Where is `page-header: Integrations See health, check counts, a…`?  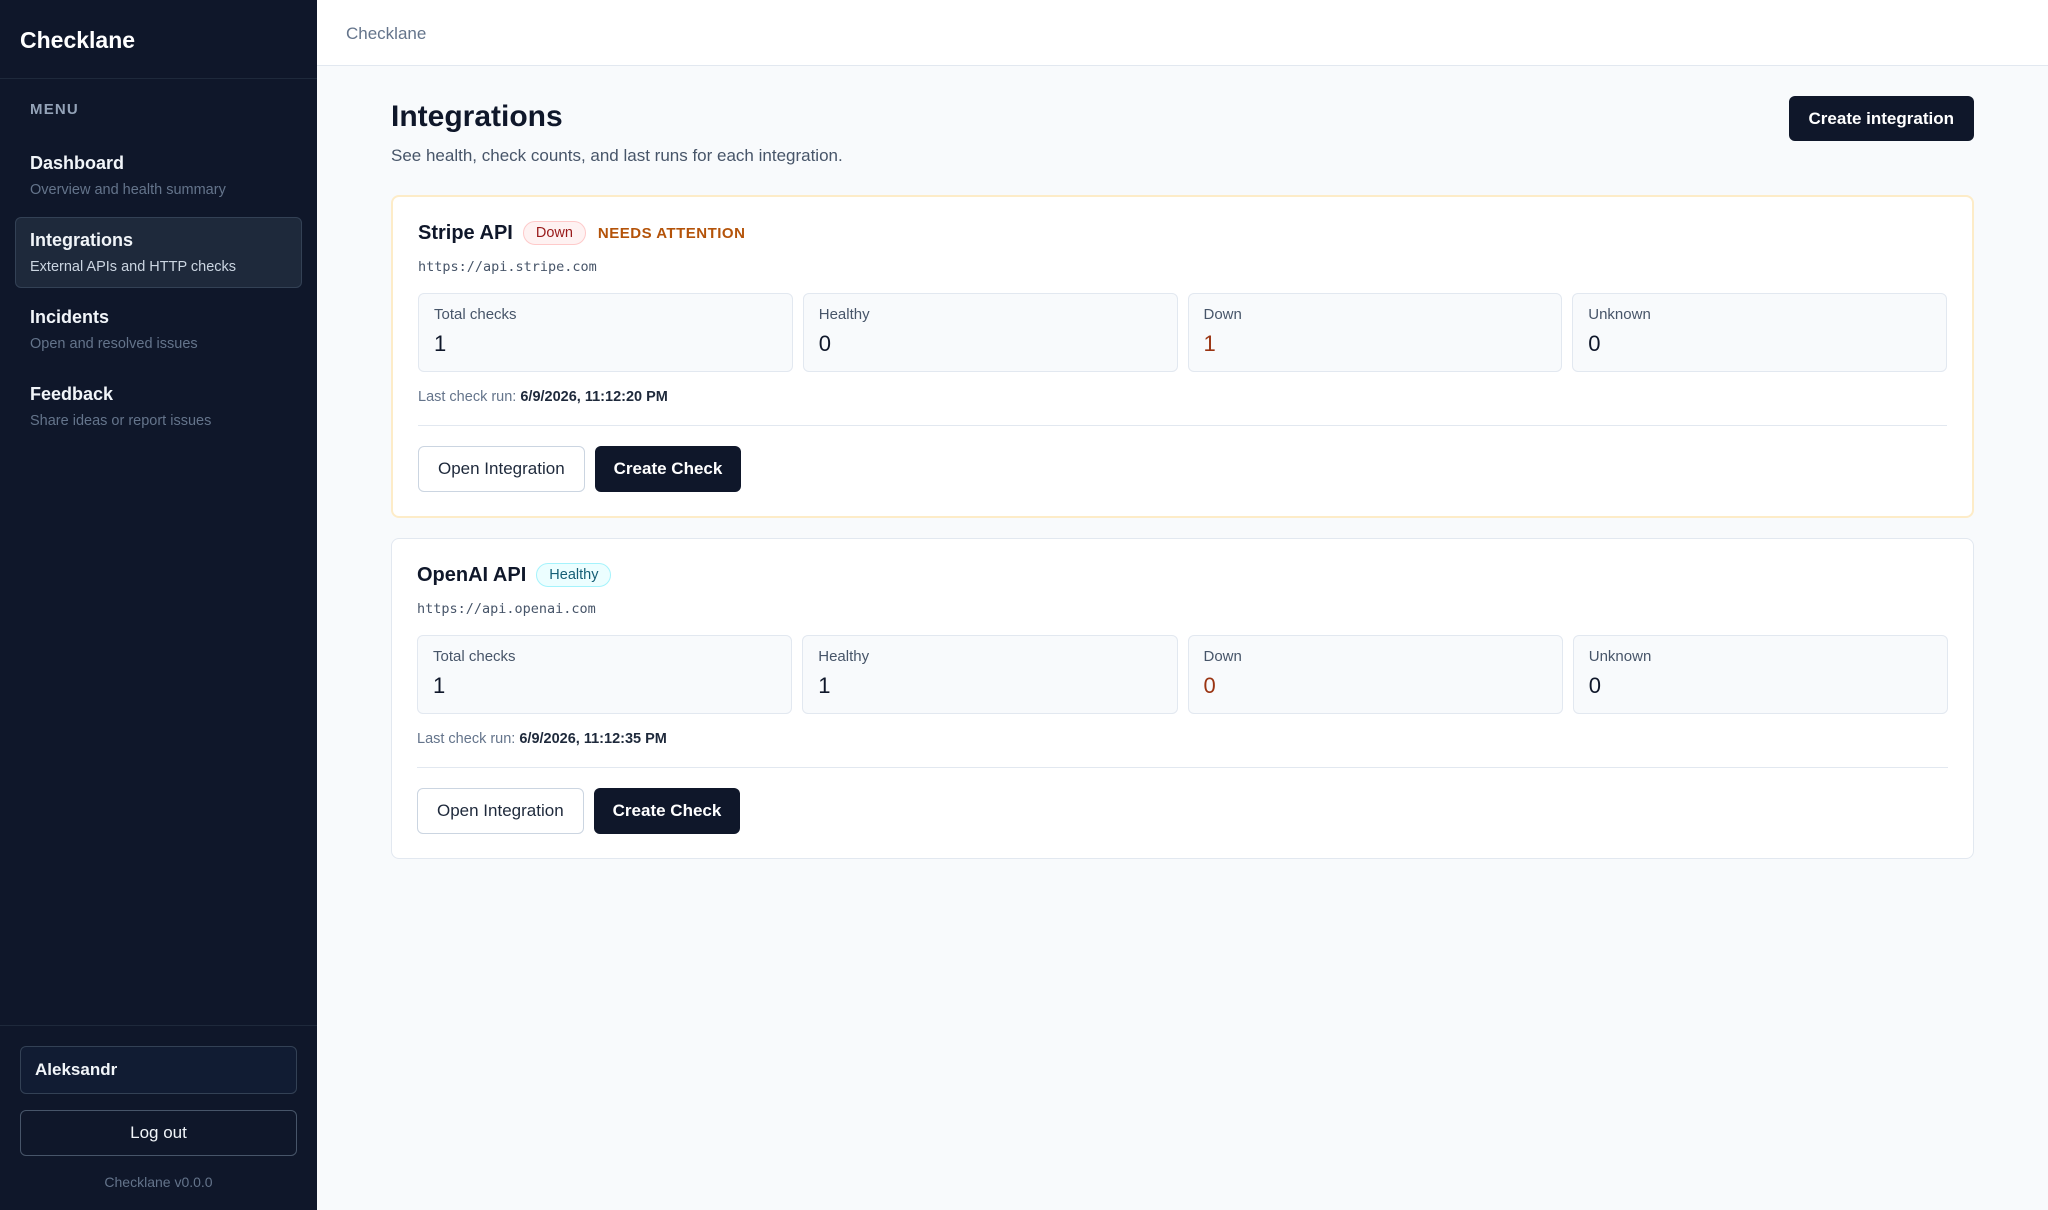 page-header: Integrations See health, check counts, a… is located at coordinates (1182, 131).